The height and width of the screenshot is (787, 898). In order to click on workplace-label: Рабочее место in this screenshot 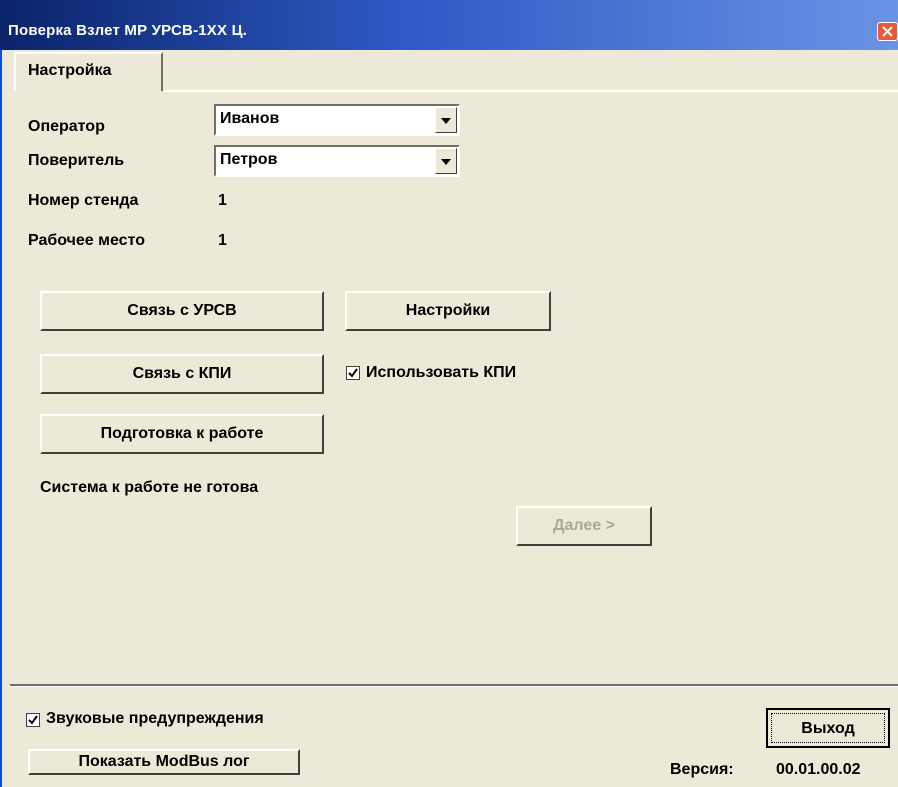, I will do `click(86, 240)`.